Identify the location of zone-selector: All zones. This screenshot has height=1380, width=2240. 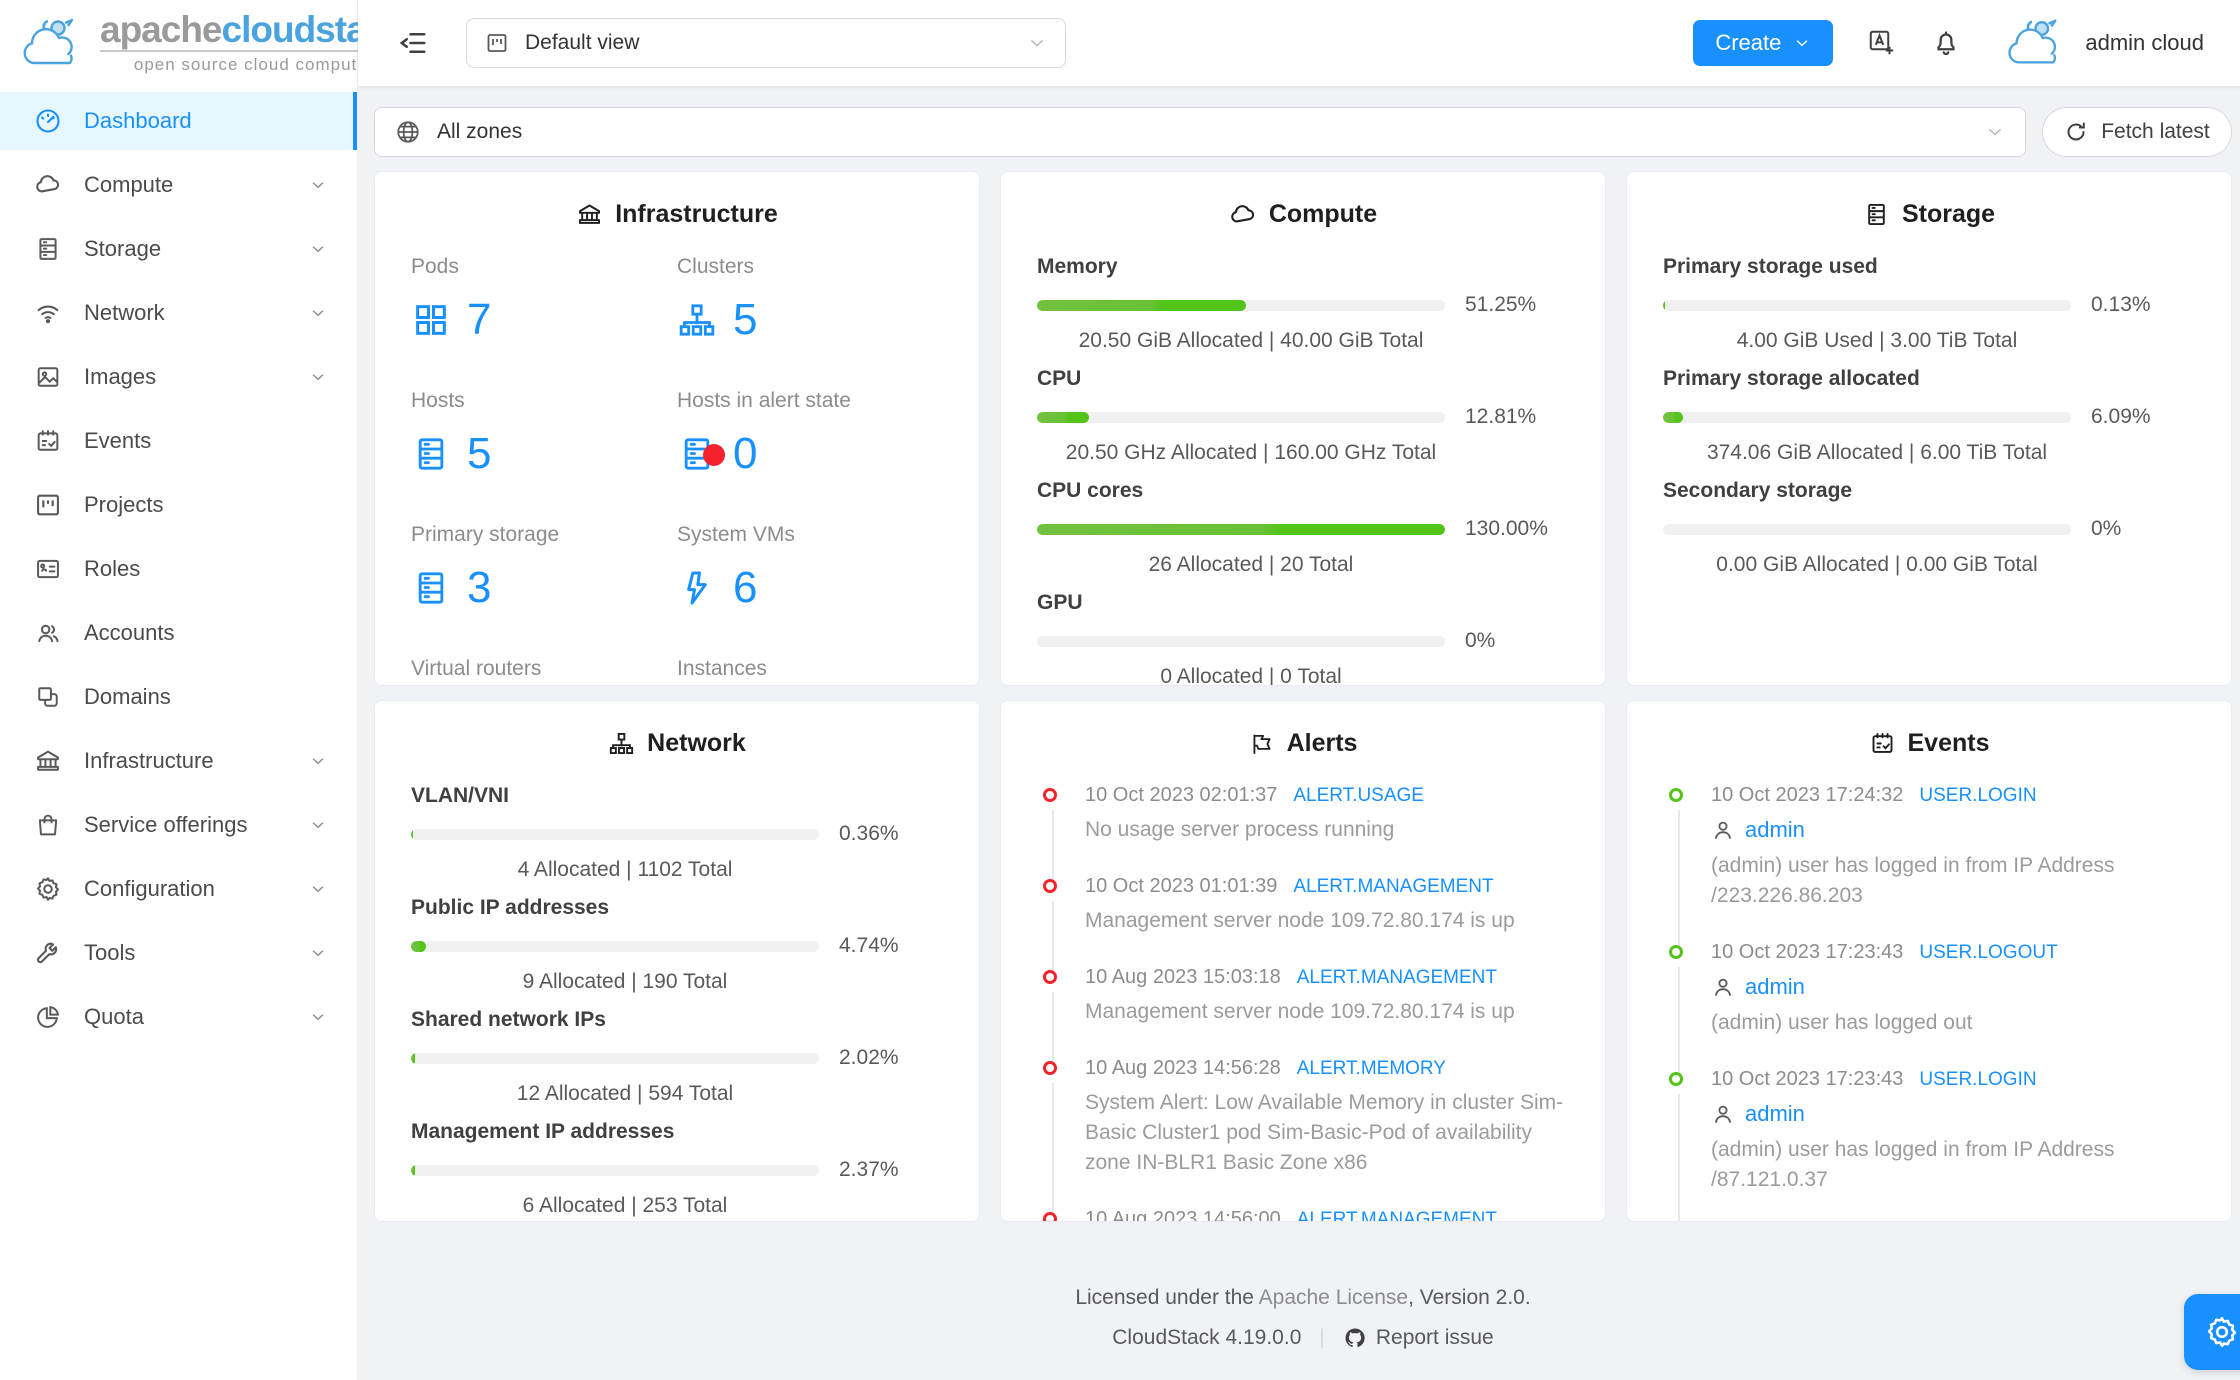
(1200, 132).